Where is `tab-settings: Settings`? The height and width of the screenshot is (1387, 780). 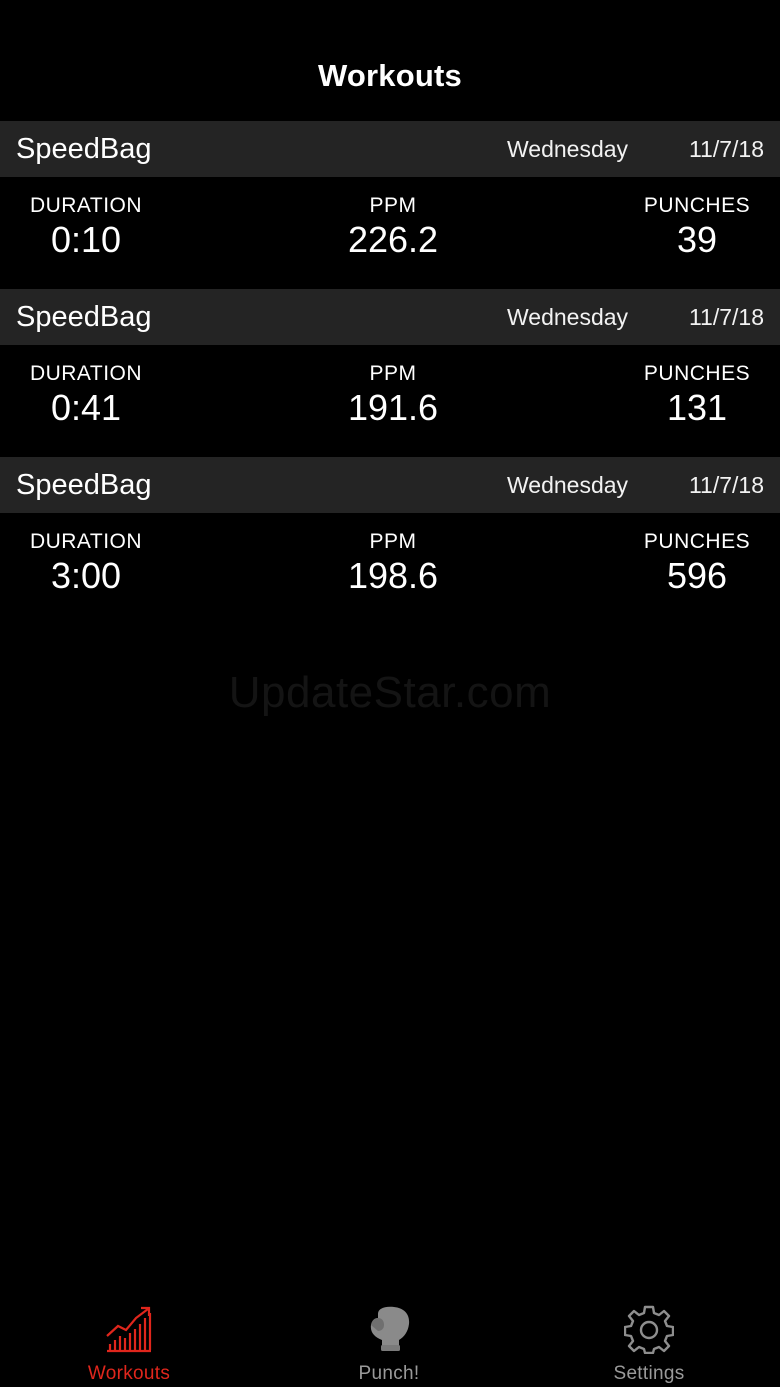 tab-settings: Settings is located at coordinates (649, 1338).